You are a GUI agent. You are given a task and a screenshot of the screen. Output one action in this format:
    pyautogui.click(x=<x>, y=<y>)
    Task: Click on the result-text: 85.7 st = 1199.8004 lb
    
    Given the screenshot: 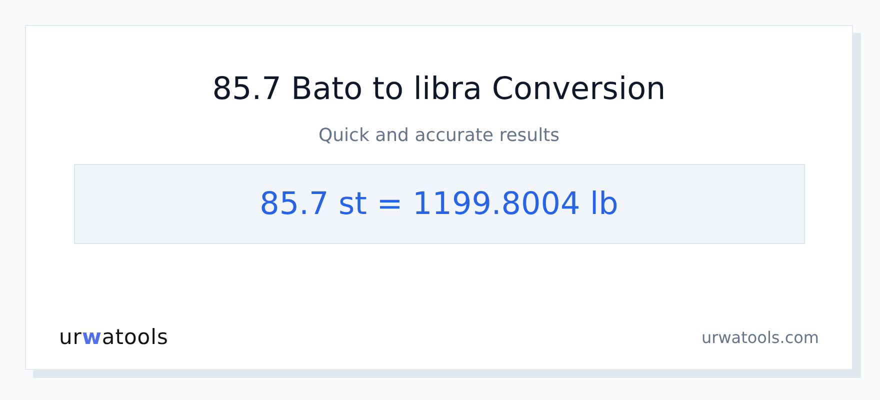 What is the action you would take?
    pyautogui.click(x=439, y=204)
    